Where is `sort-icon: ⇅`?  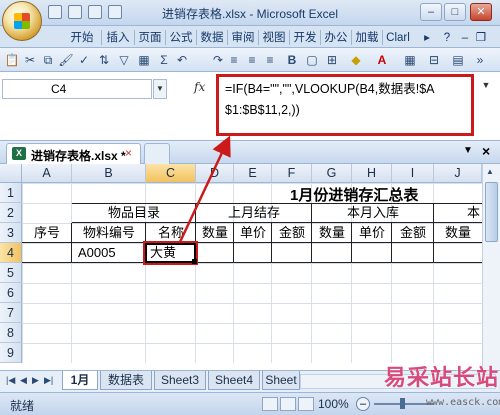 sort-icon: ⇅ is located at coordinates (104, 60).